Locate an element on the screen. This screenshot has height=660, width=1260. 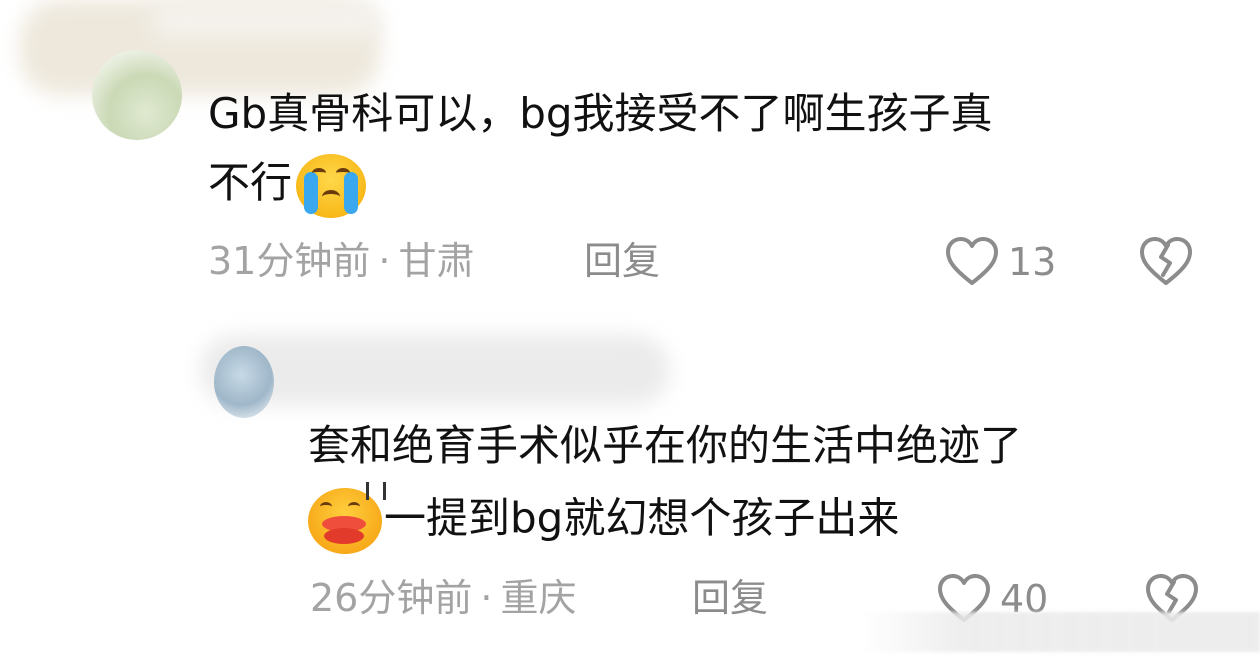
loudly-crying-face-icon is located at coordinates (331, 185).